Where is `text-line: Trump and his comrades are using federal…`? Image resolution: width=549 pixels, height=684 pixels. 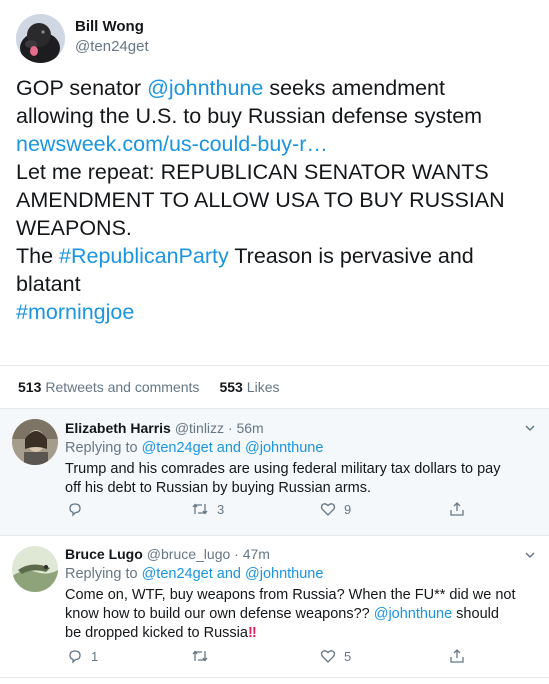
text-line: Trump and his comrades are using federal… is located at coordinates (302, 469).